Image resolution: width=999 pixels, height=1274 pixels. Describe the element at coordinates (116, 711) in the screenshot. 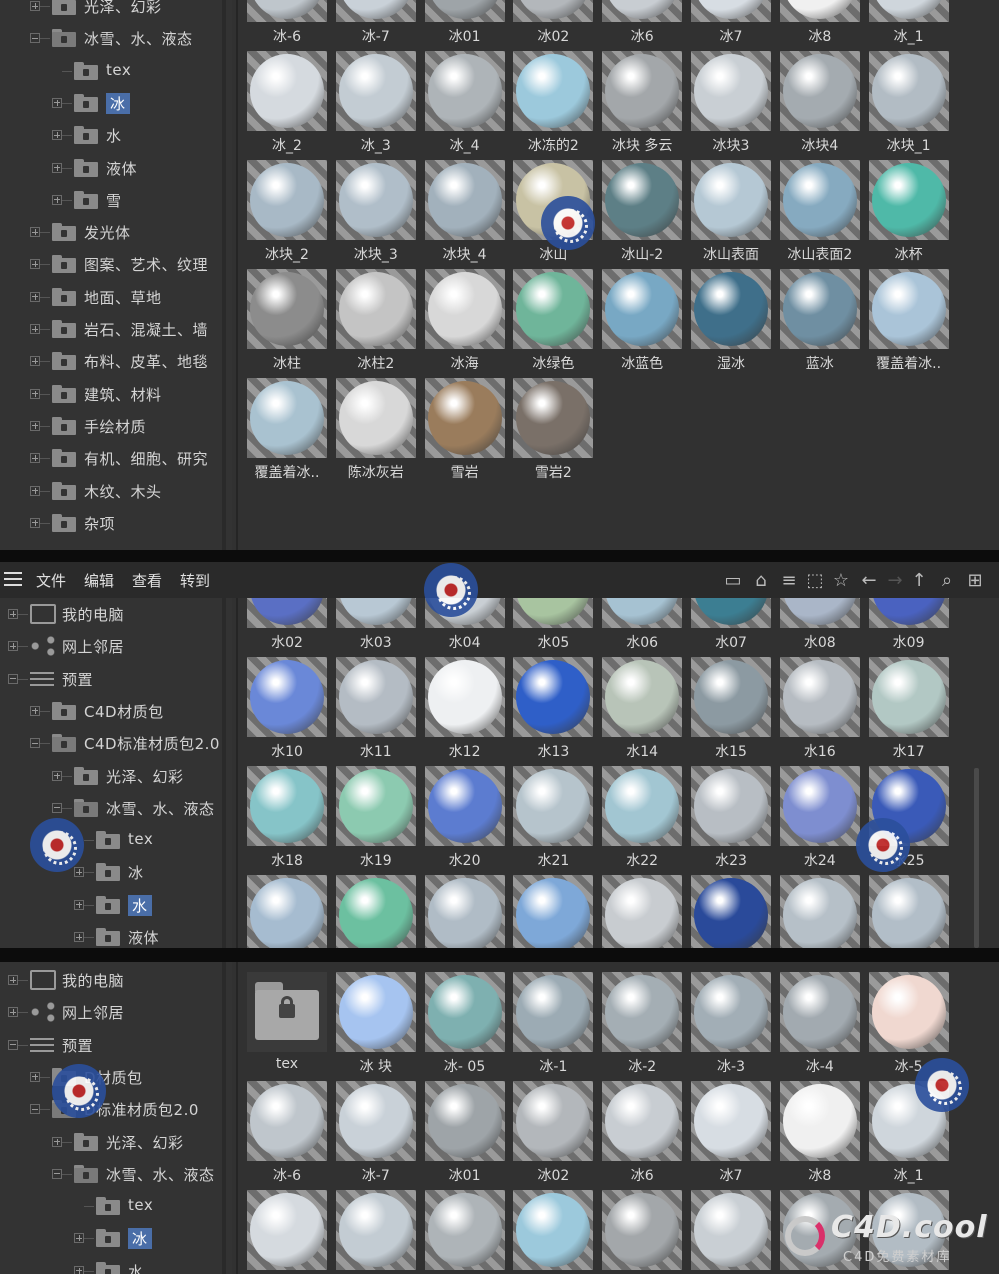

I see `tree-item: C4D材质包` at that location.